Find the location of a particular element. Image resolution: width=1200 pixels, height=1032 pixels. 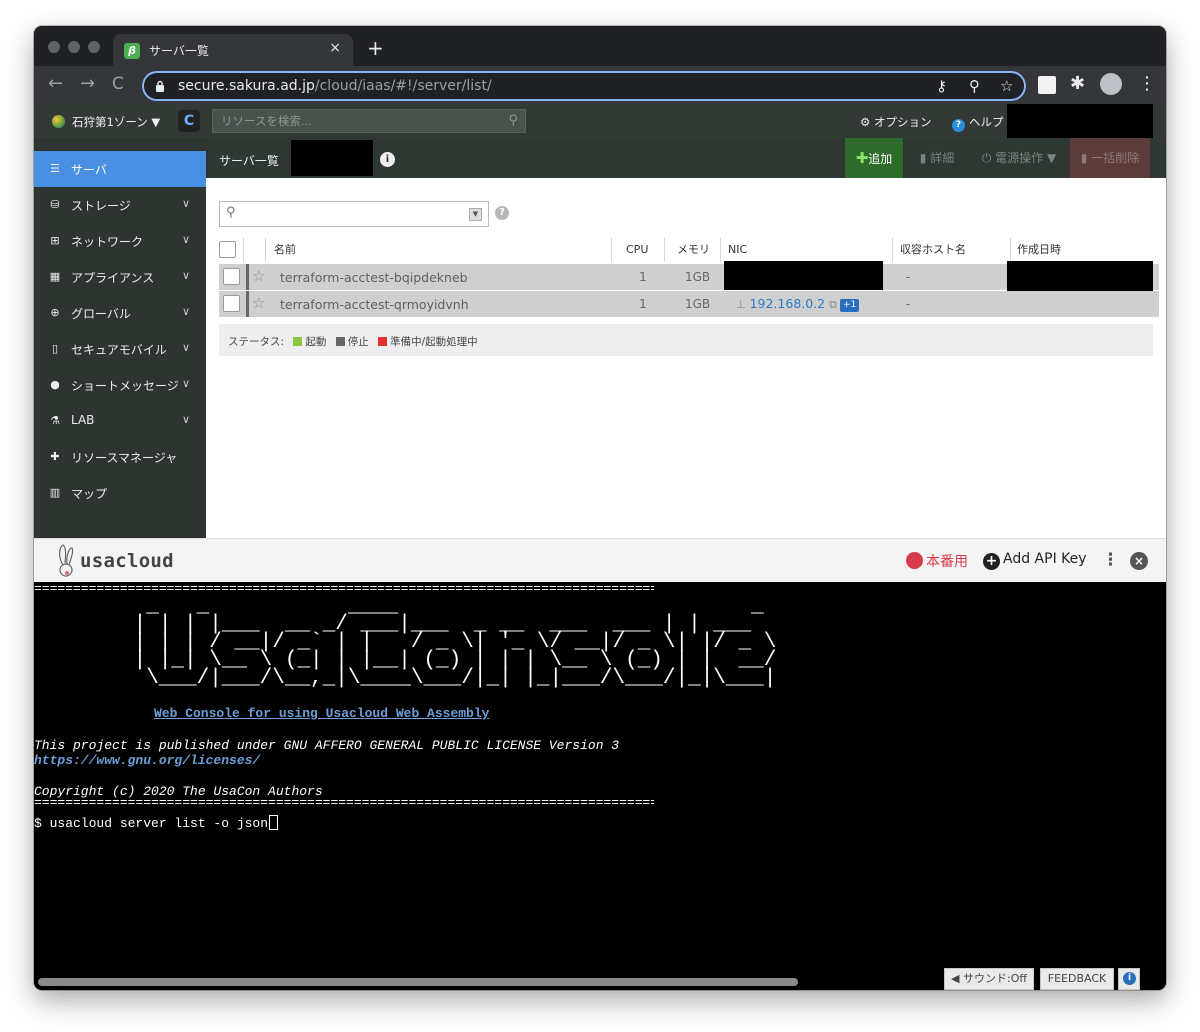

sidebar-item-resource-manager: ✚ リソースマネージャ is located at coordinates (120, 457).